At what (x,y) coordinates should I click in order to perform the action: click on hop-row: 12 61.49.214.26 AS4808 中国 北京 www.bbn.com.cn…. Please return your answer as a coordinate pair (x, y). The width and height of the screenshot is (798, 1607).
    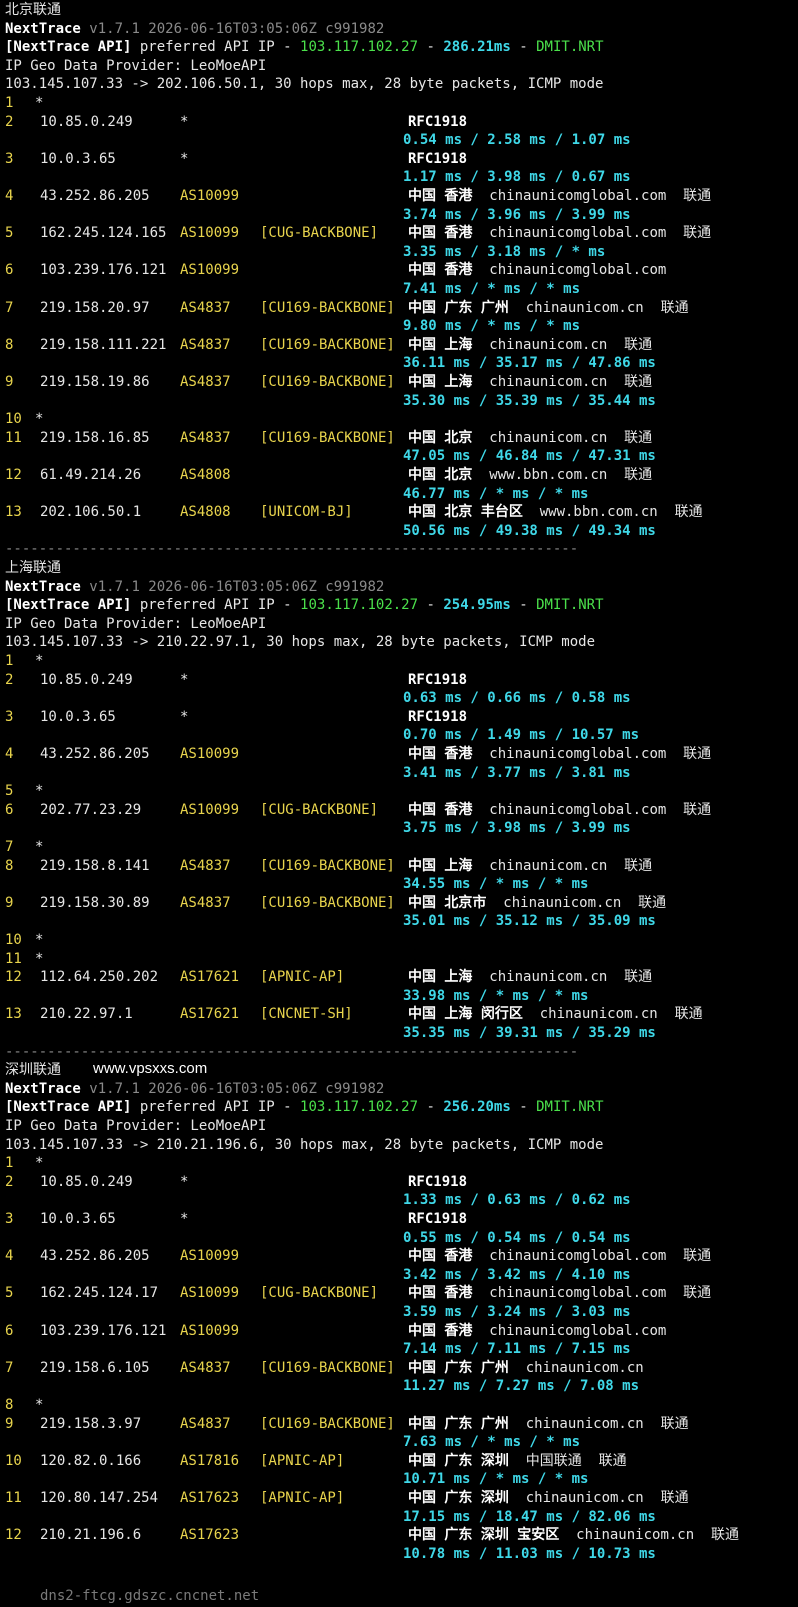
    Looking at the image, I should click on (400, 475).